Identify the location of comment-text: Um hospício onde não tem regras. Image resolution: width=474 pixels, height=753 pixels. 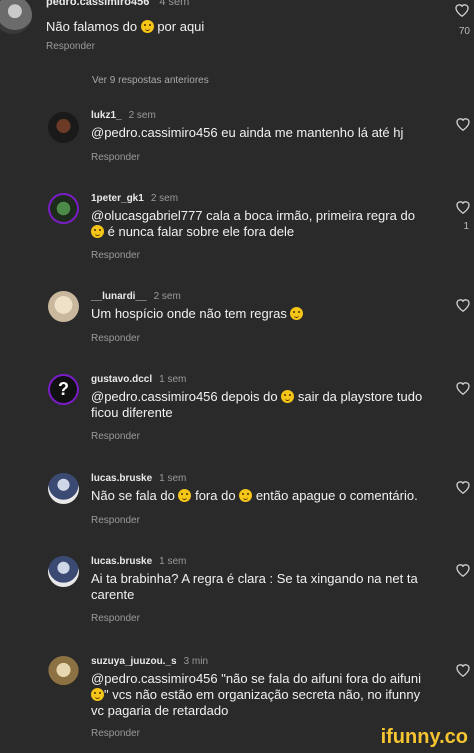
(258, 314).